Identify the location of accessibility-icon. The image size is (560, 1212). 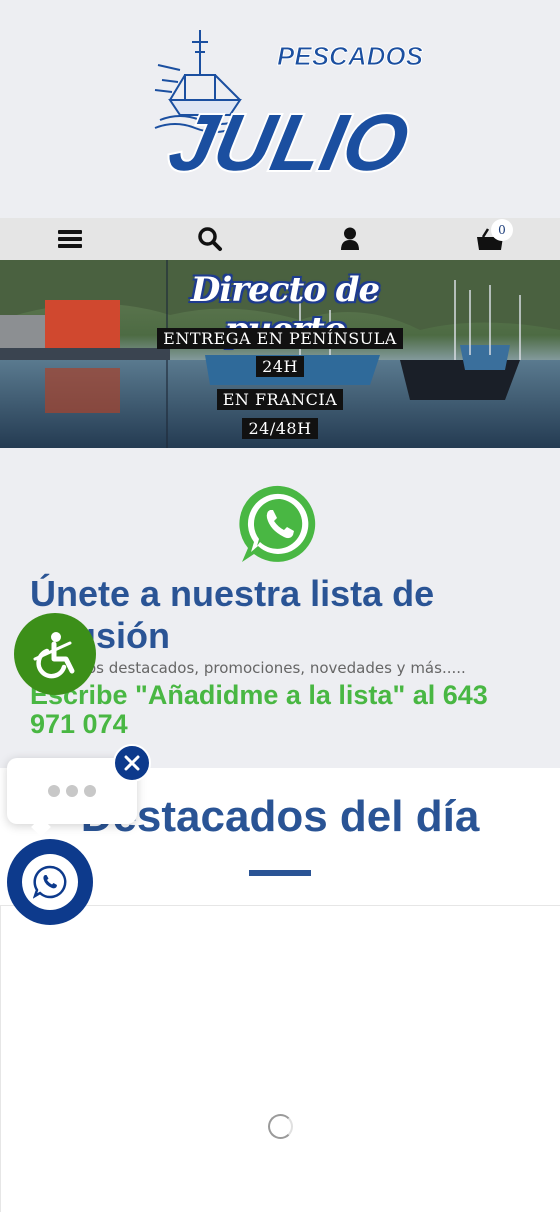
(54, 655).